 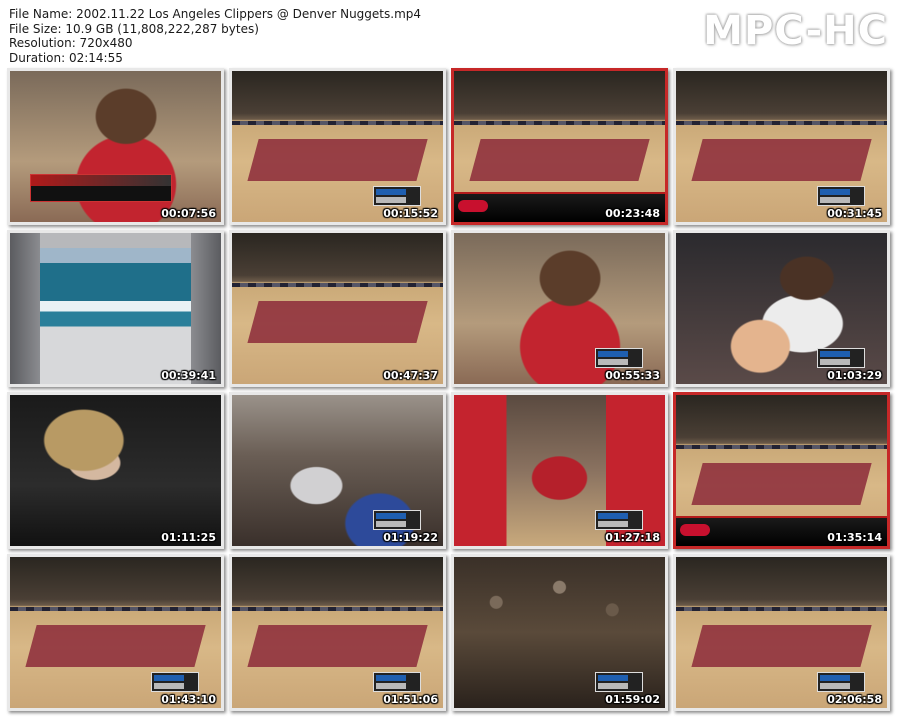 What do you see at coordinates (188, 699) in the screenshot?
I see `timestamp: 01:43:10` at bounding box center [188, 699].